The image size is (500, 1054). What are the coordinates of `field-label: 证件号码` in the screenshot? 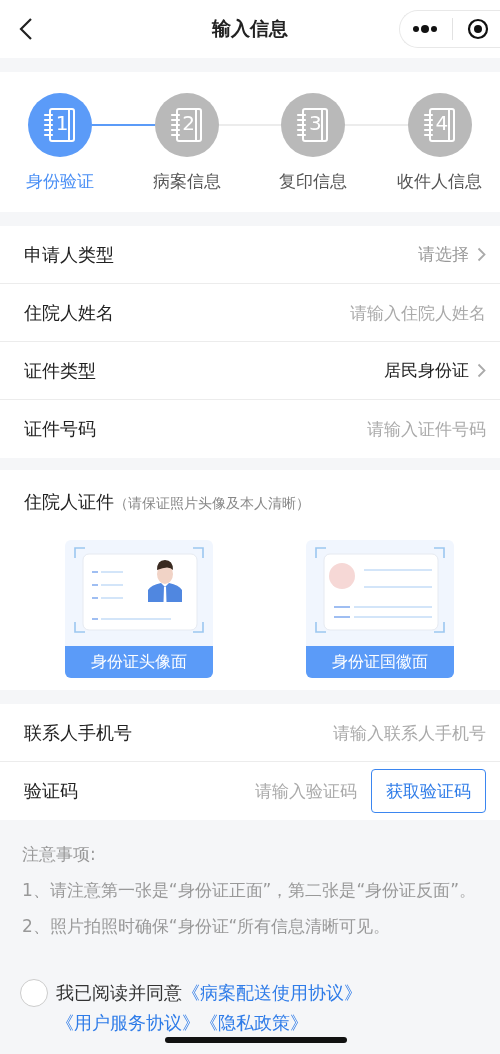 It's located at (60, 429).